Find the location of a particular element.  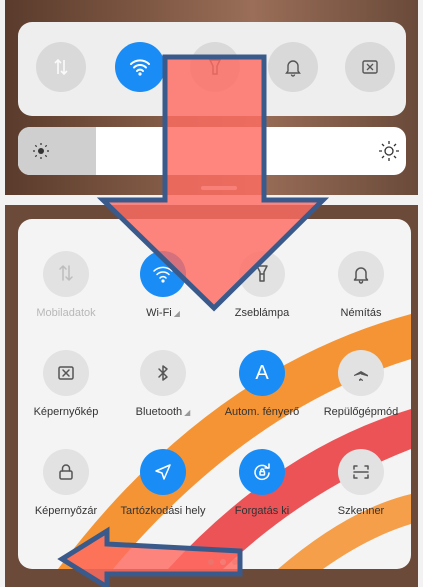

szkenner-toggle-button is located at coordinates (361, 472).